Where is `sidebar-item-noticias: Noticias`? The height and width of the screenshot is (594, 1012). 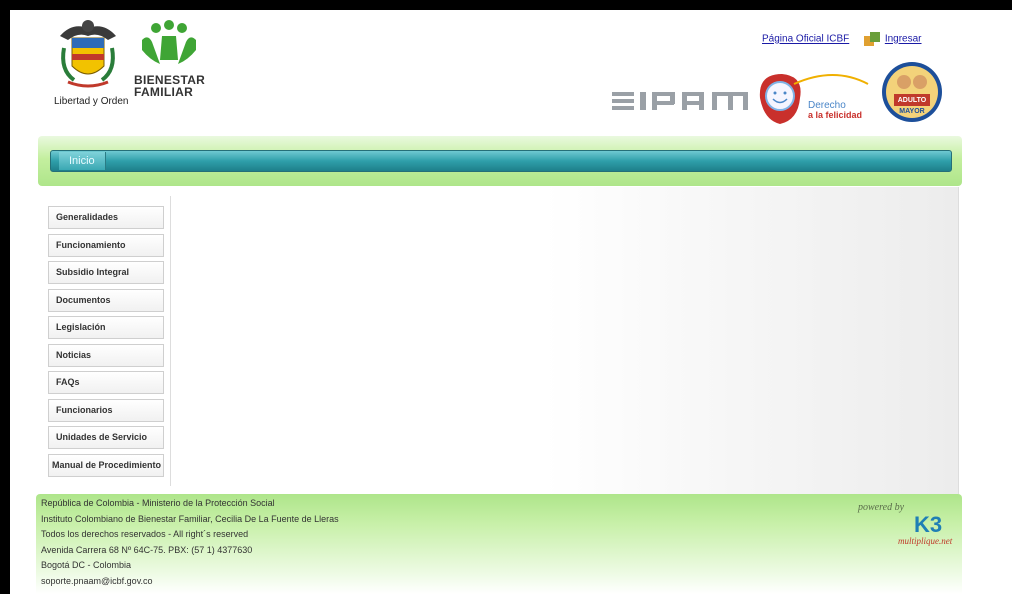
sidebar-item-noticias: Noticias is located at coordinates (106, 355).